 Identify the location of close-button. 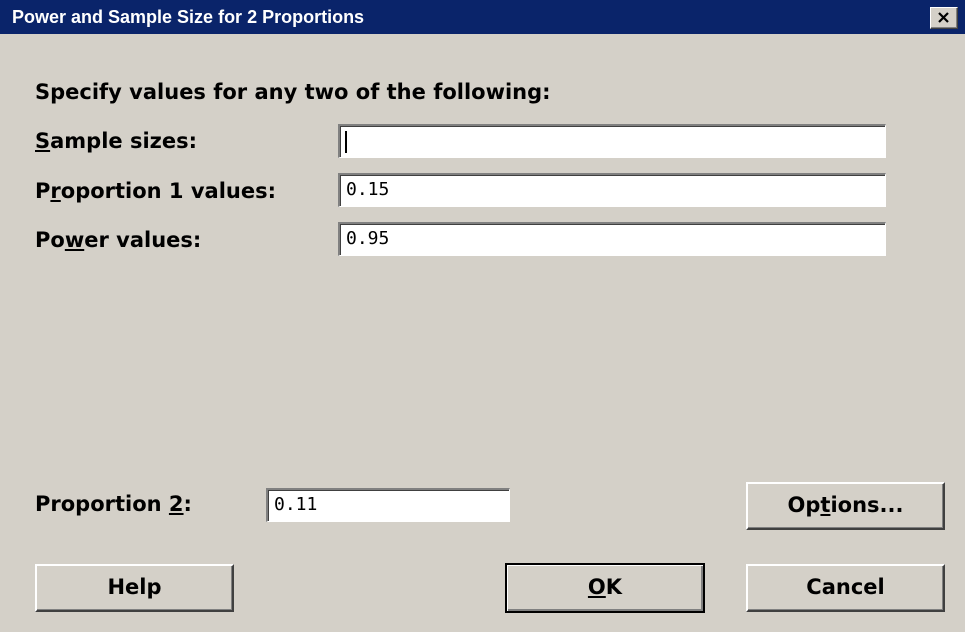
(944, 18).